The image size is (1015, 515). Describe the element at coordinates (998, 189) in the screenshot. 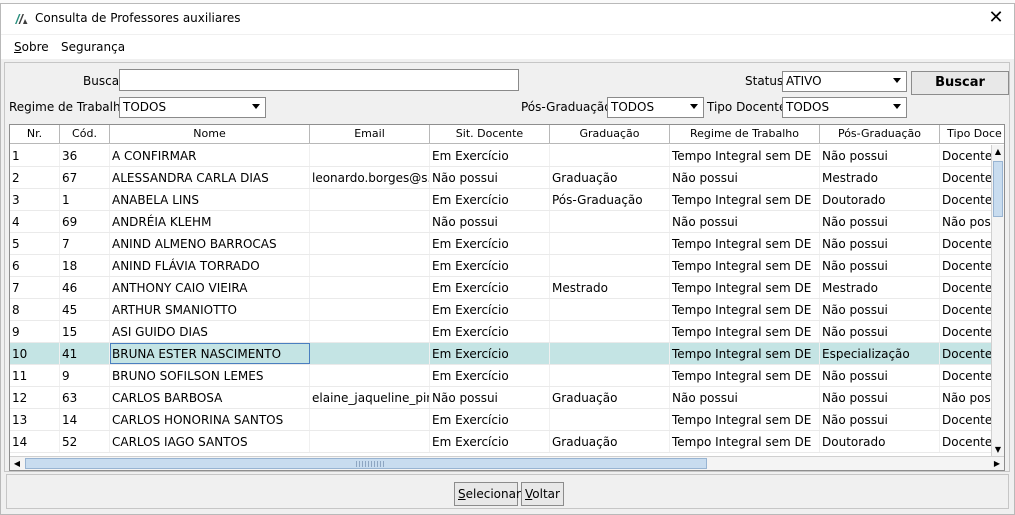

I see `vertical-scroll-thumb` at that location.